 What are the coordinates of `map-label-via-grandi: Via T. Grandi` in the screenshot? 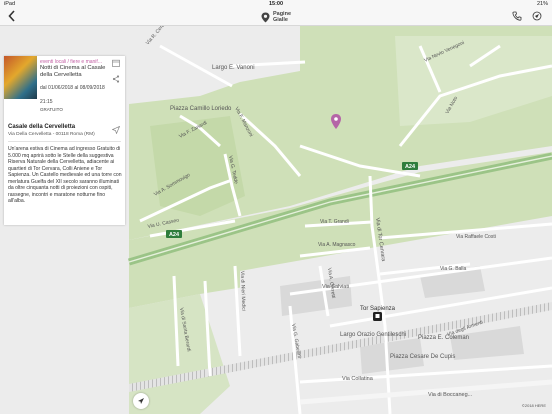 It's located at (334, 222).